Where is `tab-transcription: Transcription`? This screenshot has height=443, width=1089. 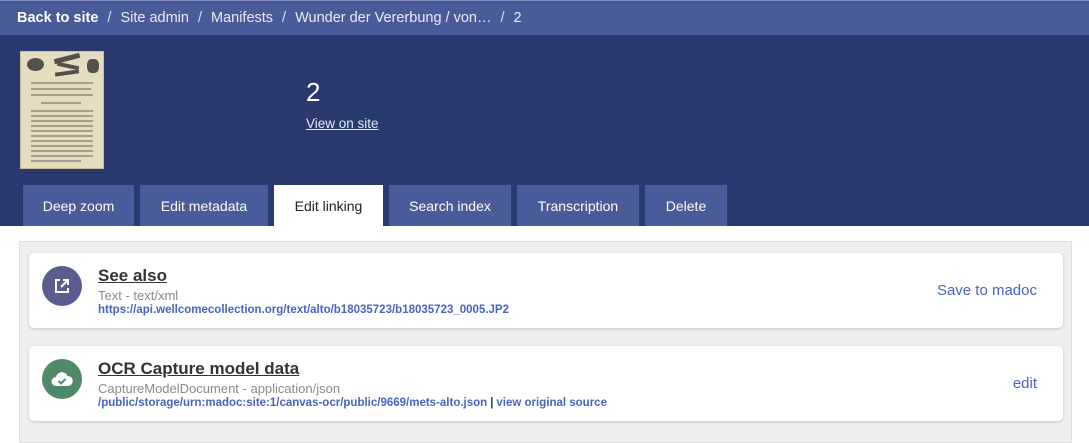
tab-transcription: Transcription is located at coordinates (578, 205).